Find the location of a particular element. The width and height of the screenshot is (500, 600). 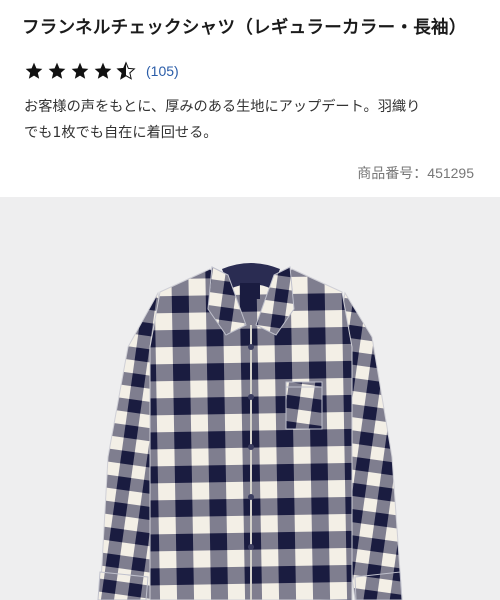

rating-row: (105) is located at coordinates (101, 71).